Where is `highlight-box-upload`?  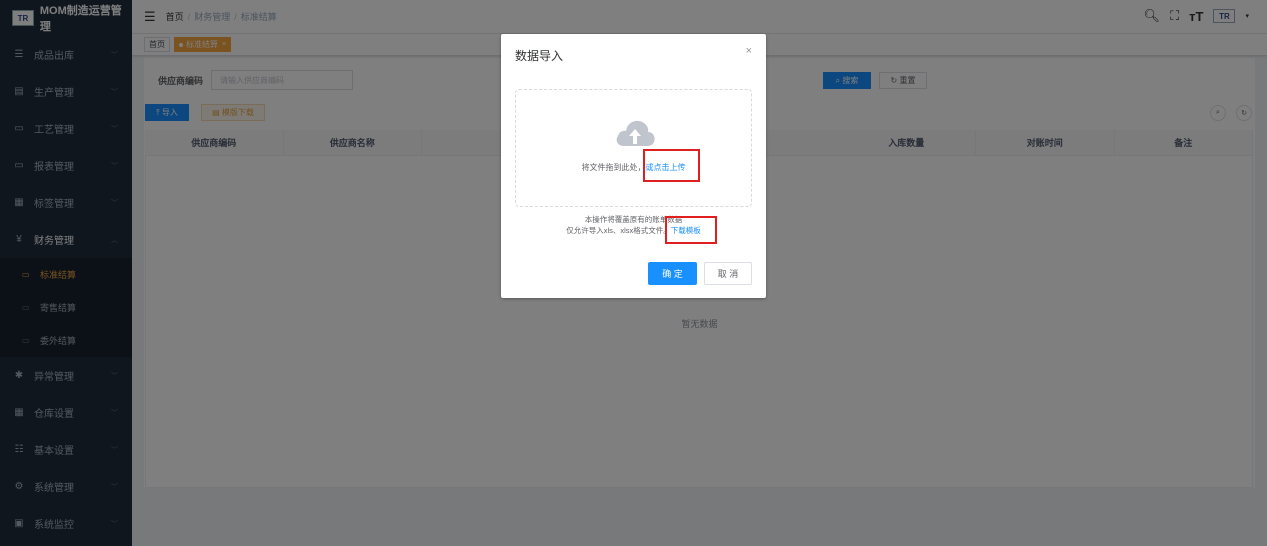
highlight-box-upload is located at coordinates (671, 165).